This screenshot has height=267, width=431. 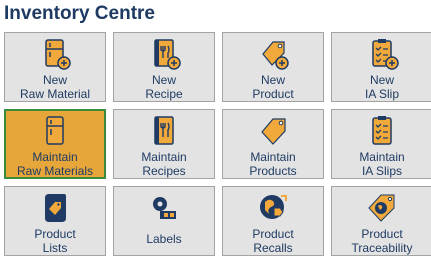 I want to click on tile-label: Maintain Raw Materials, so click(x=55, y=164).